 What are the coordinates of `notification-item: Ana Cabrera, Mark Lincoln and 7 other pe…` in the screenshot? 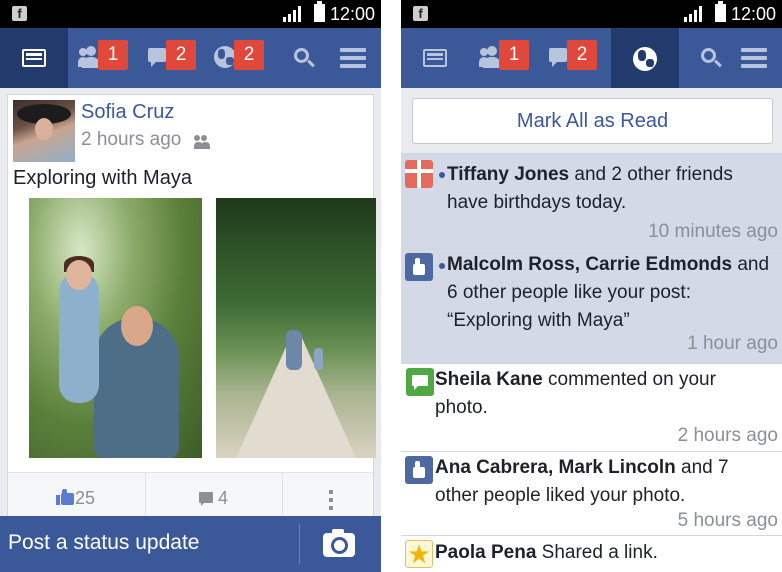 It's located at (591, 494).